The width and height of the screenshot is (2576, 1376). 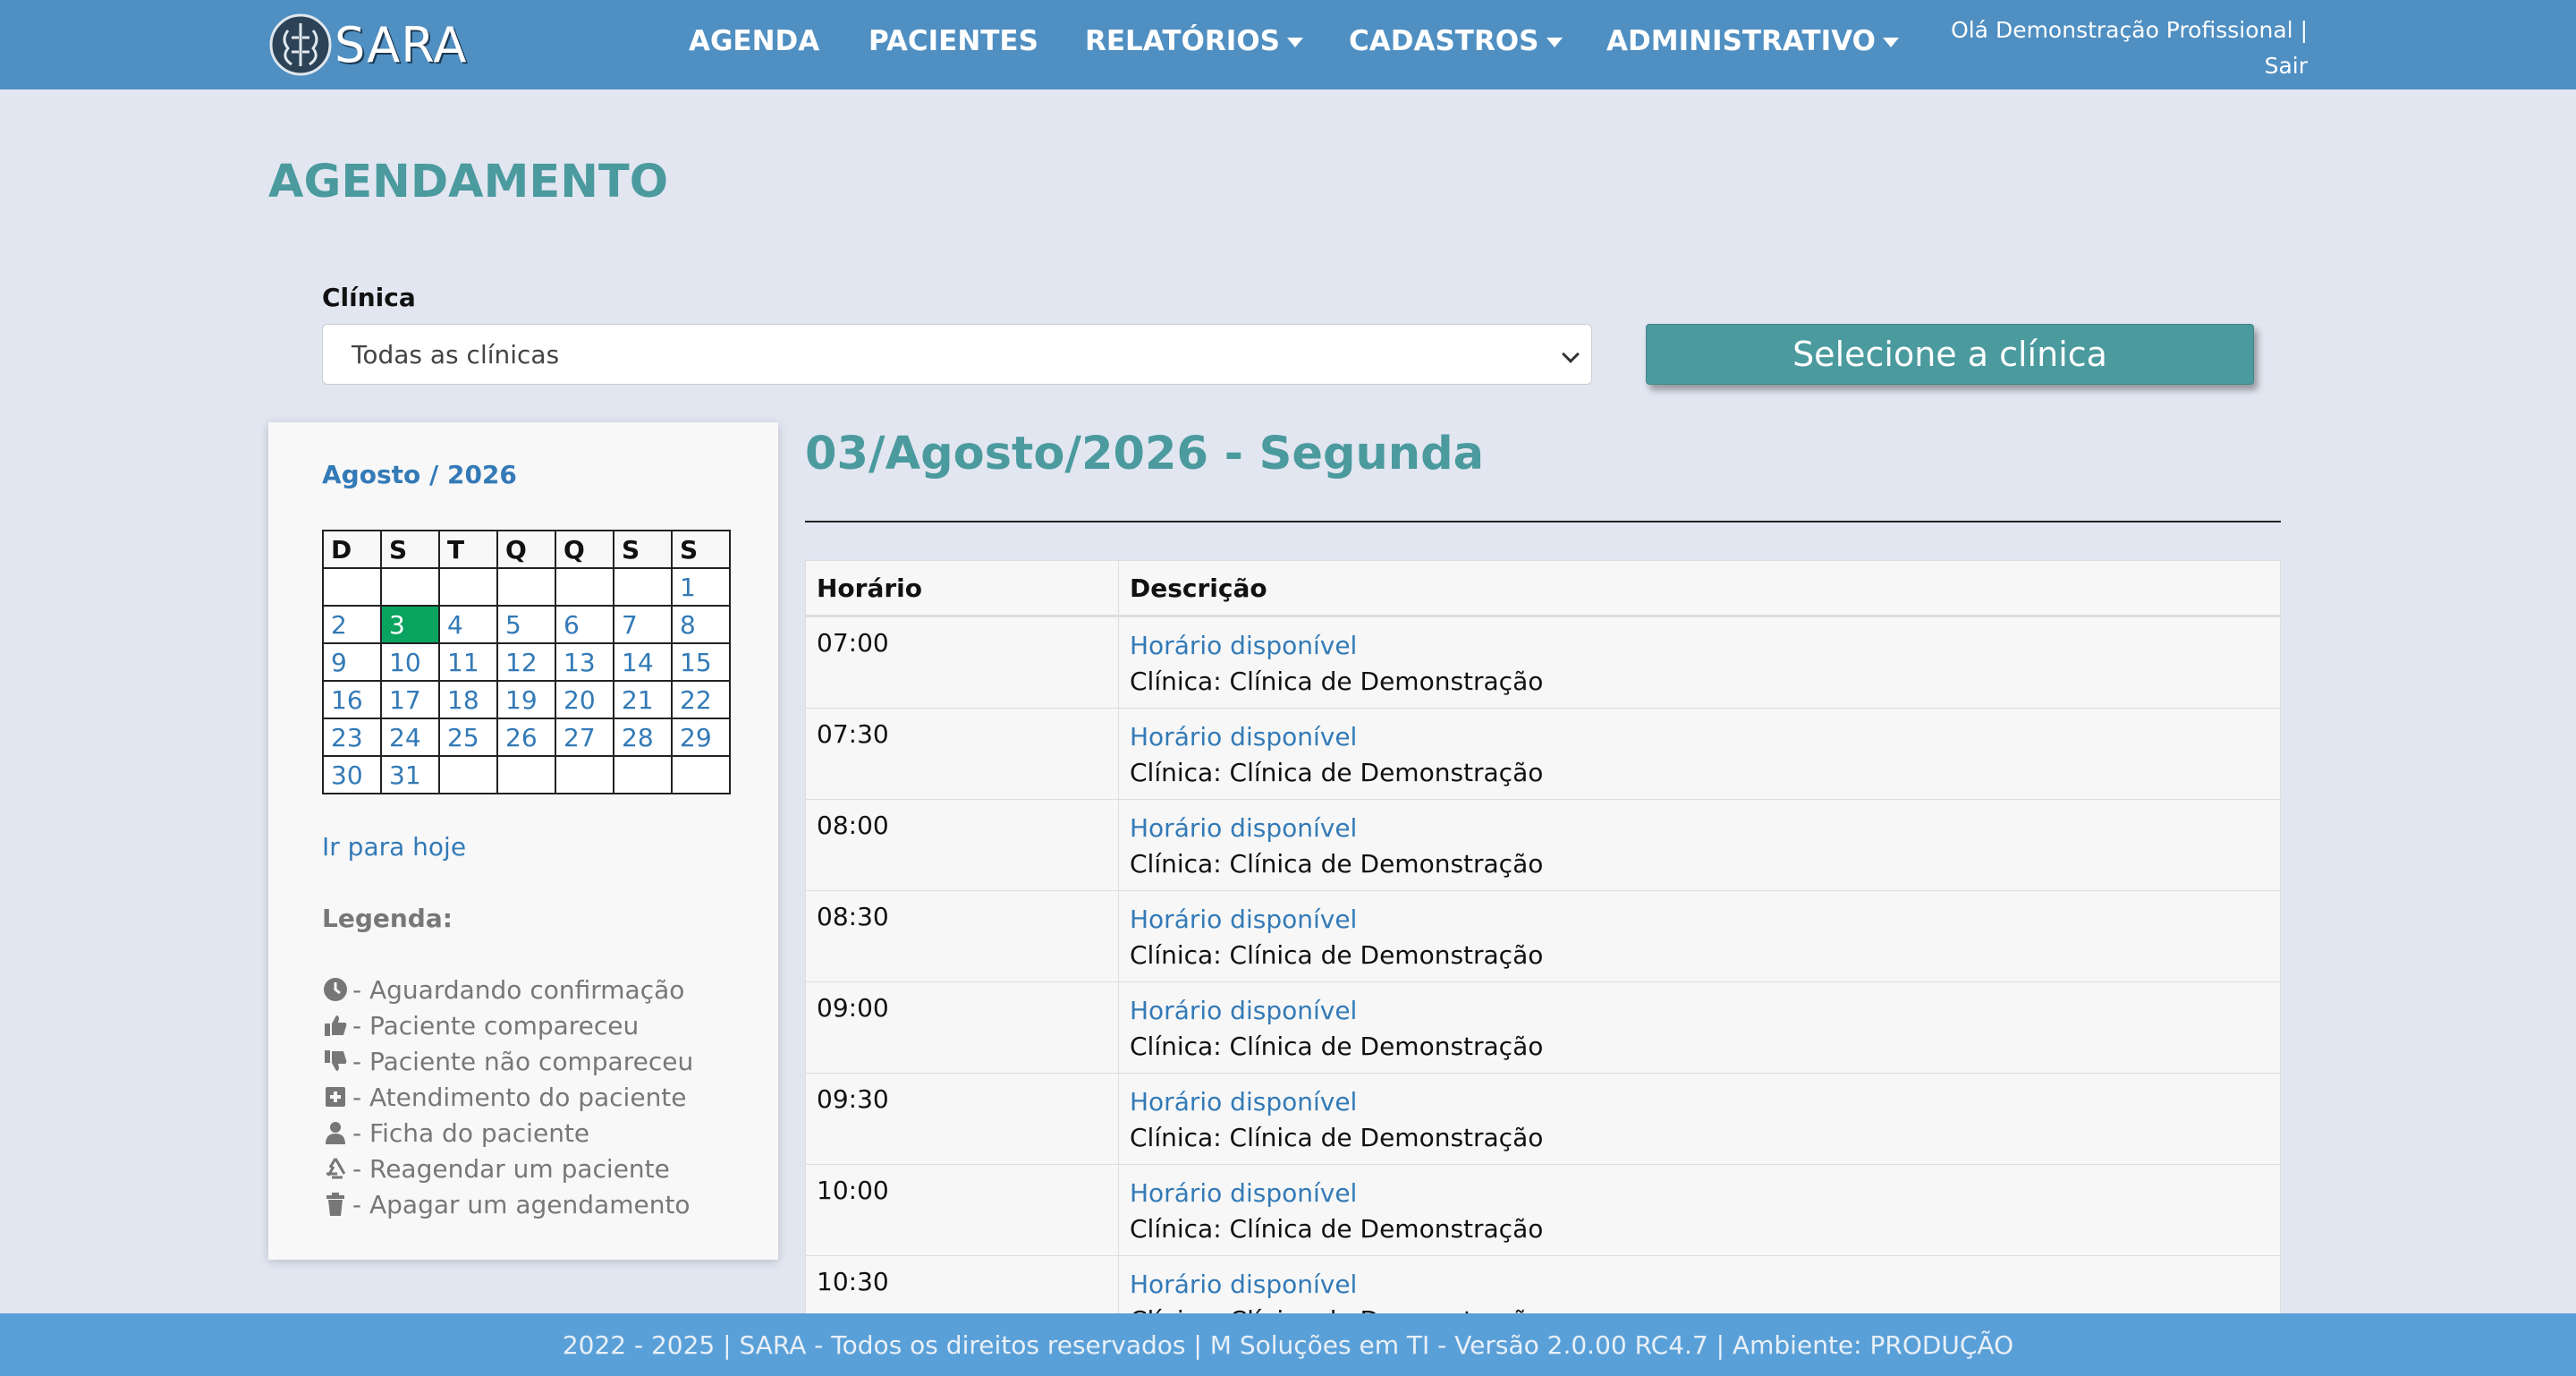 What do you see at coordinates (701, 624) in the screenshot?
I see `calendar-day: 8` at bounding box center [701, 624].